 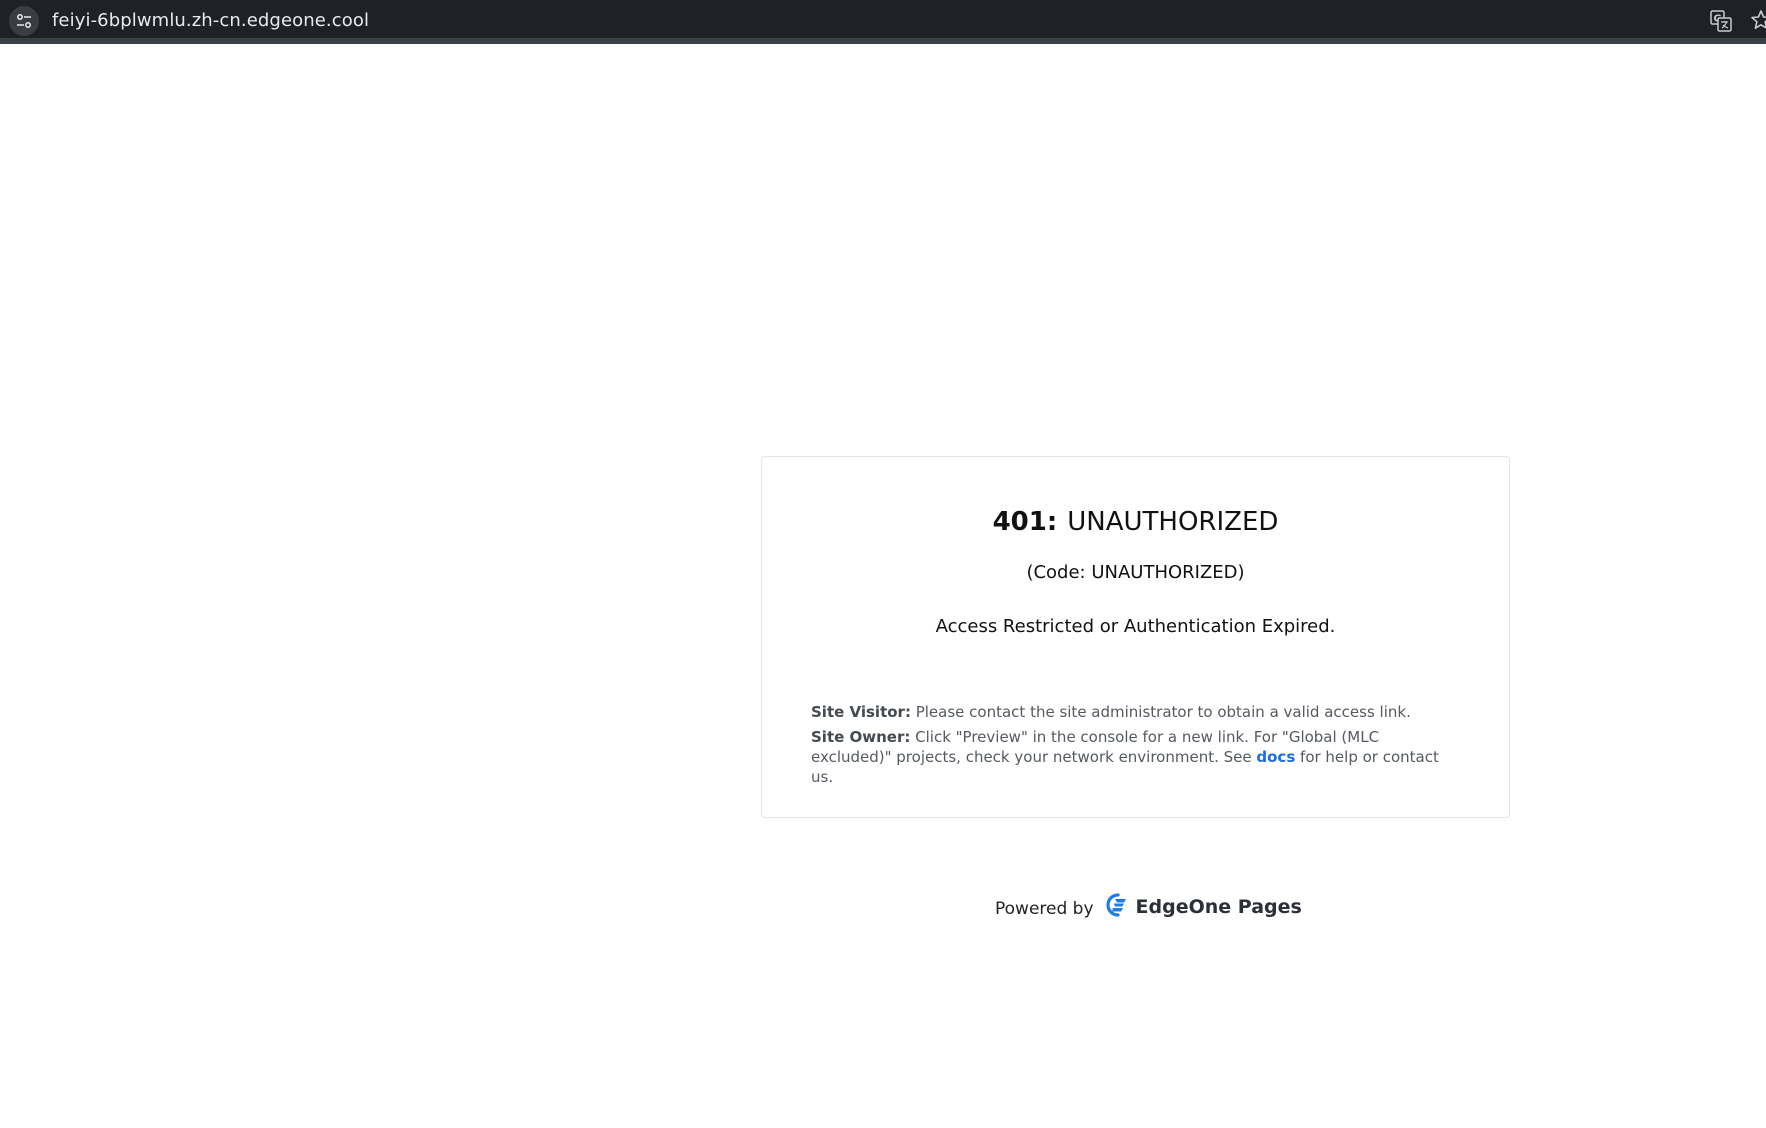 I want to click on translate-icon: G, so click(x=1721, y=23).